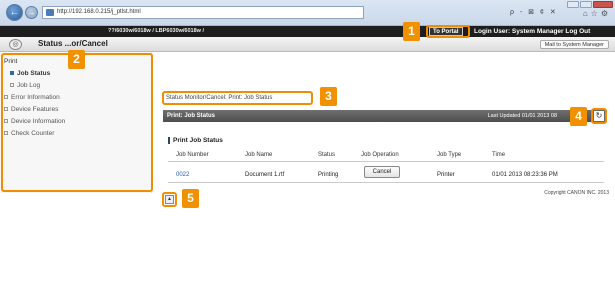 This screenshot has height=295, width=615. I want to click on table-row-divider, so click(386, 182).